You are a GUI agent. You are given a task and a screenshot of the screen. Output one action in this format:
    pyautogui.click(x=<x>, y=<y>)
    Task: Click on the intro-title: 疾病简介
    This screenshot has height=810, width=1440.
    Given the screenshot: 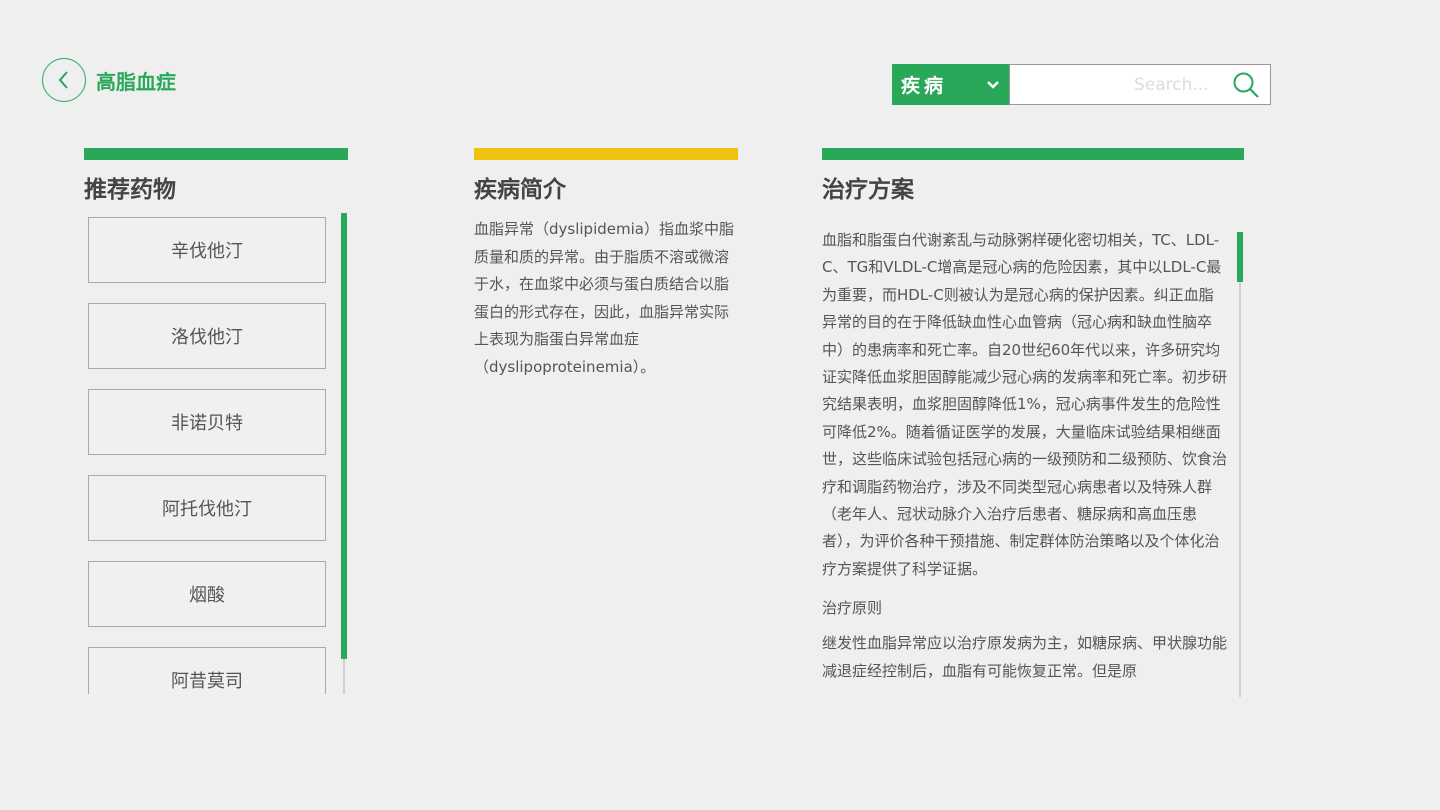 What is the action you would take?
    pyautogui.click(x=520, y=190)
    